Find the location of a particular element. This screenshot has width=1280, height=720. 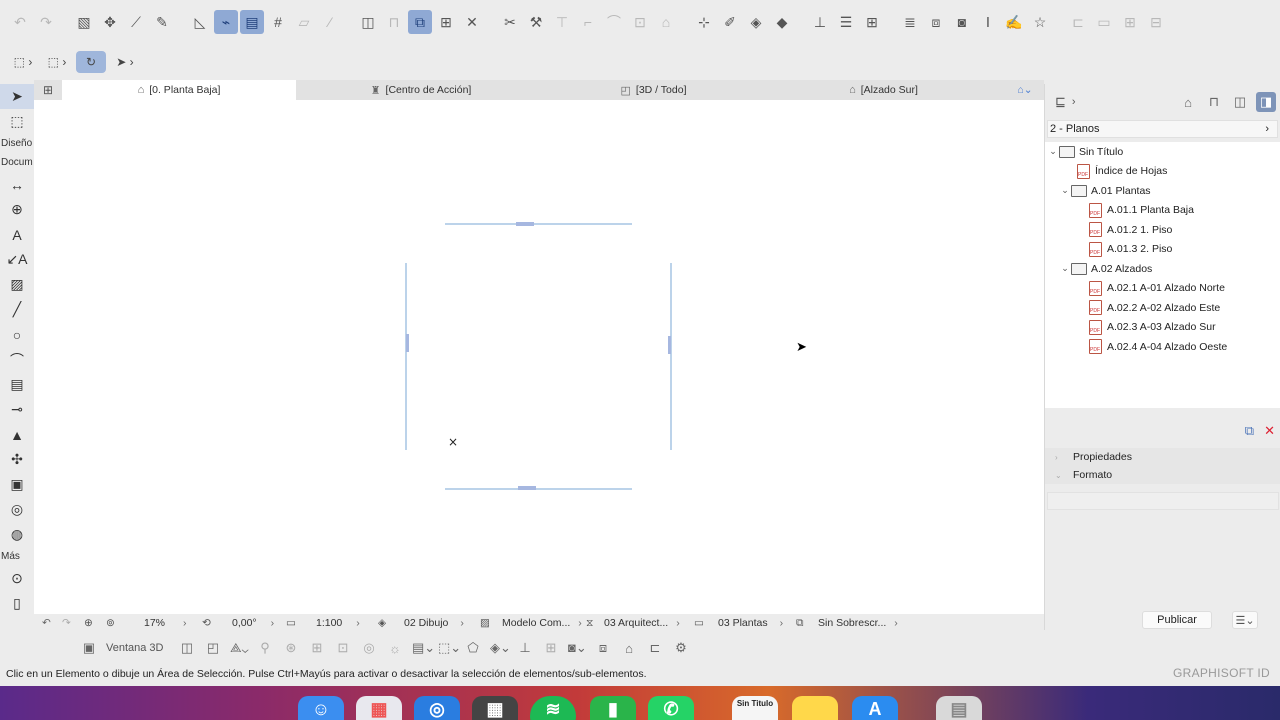

grid-icon: ⊞ is located at coordinates (1130, 22).